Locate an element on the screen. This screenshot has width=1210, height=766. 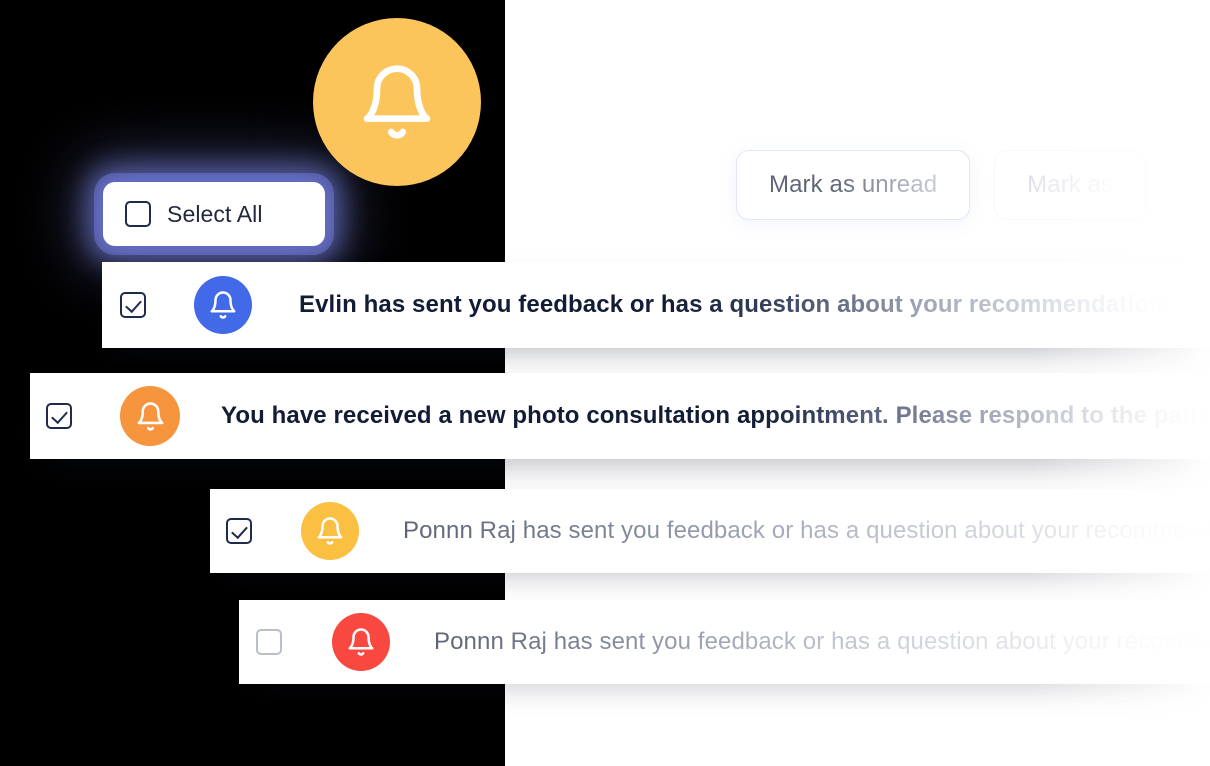
mark-as-unread-label: Mark as unread is located at coordinates (853, 184).